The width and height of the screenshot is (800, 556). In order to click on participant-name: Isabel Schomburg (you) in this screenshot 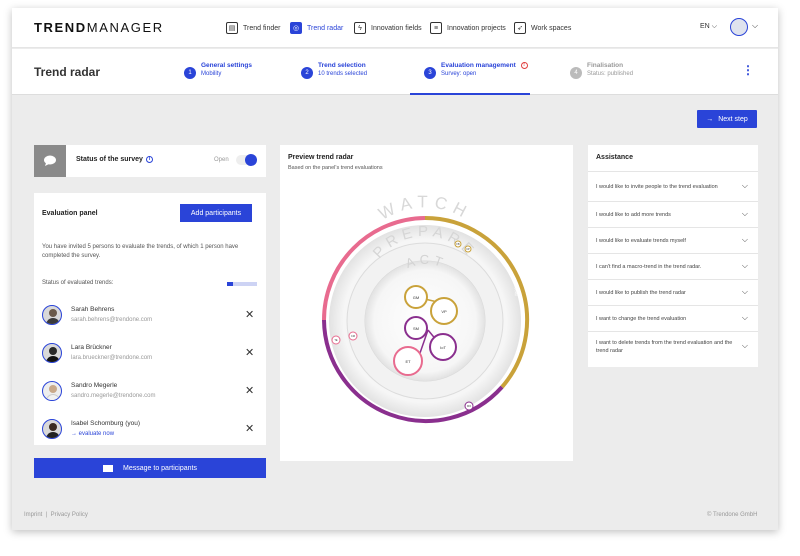, I will do `click(106, 423)`.